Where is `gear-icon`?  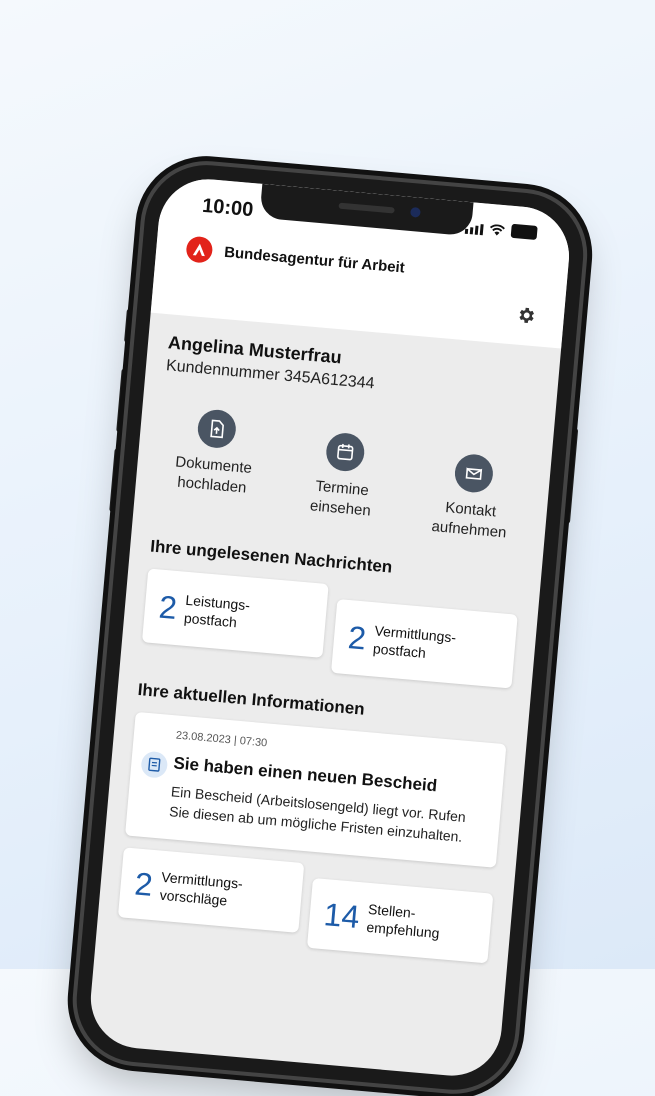 gear-icon is located at coordinates (526, 316).